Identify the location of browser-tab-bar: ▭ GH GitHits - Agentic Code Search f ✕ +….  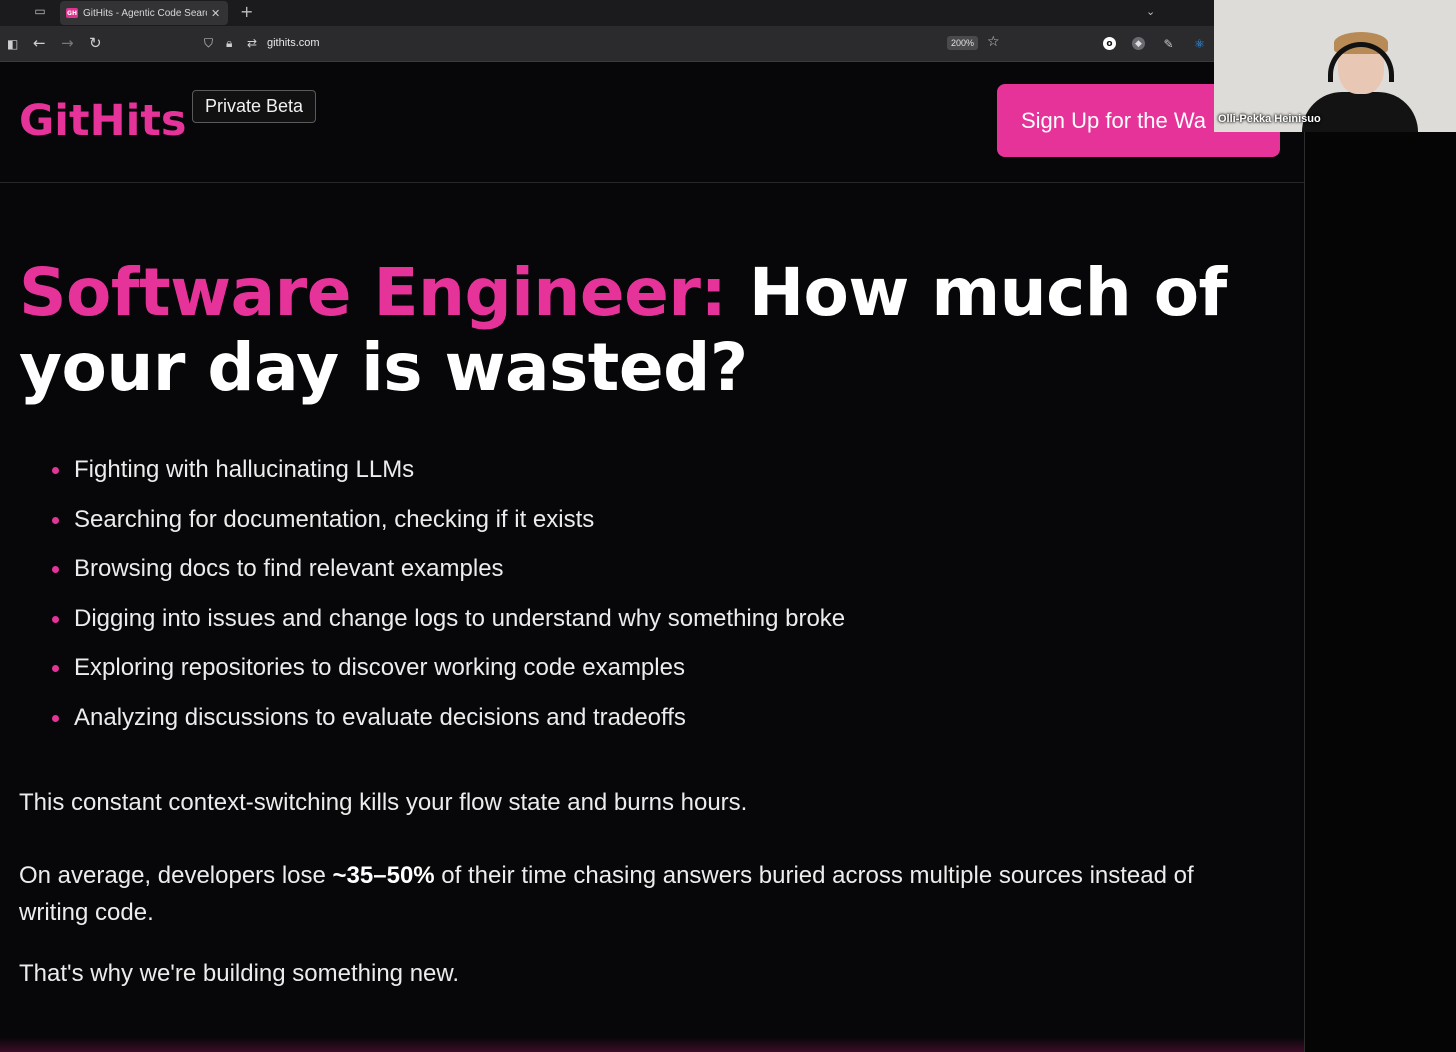
(607, 13).